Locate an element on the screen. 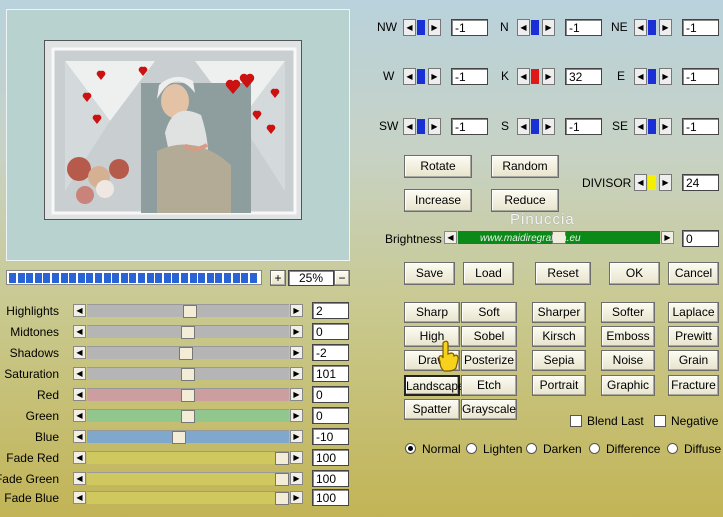  midtones-slider-thumb is located at coordinates (188, 332).